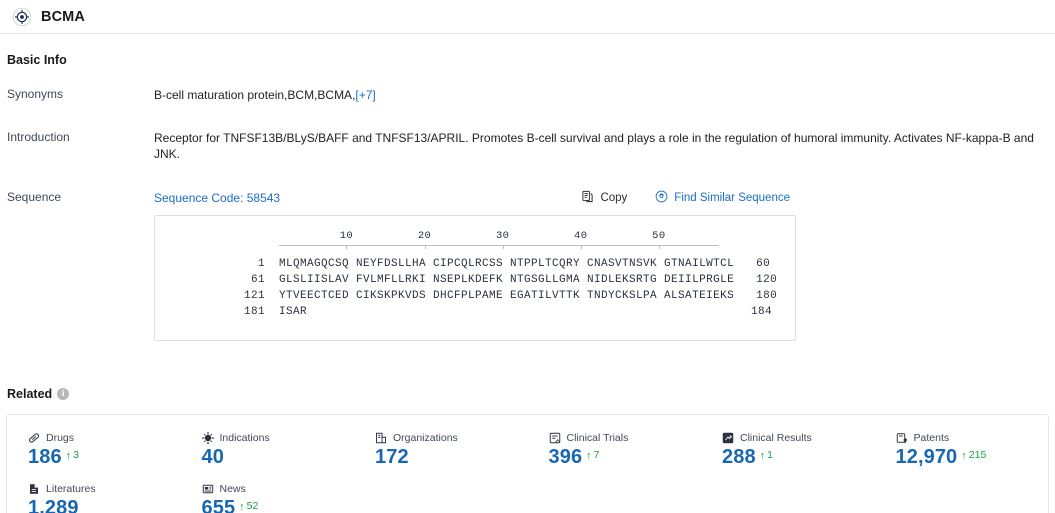 This screenshot has width=1055, height=513. Describe the element at coordinates (76, 454) in the screenshot. I see `stat-delta-value: 3` at that location.